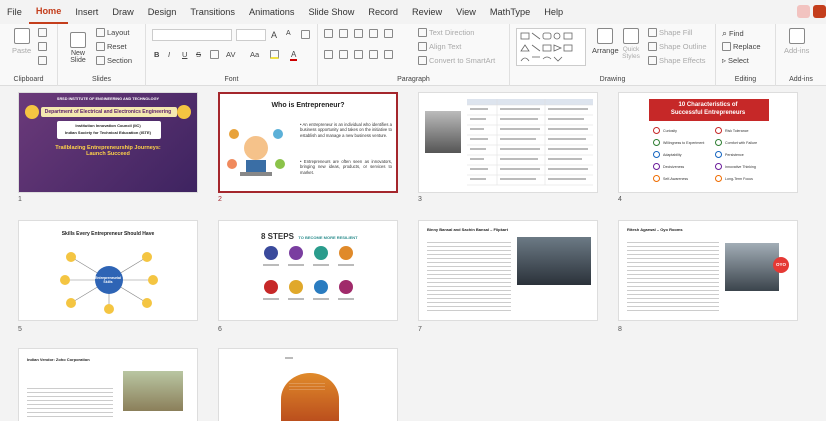  Describe the element at coordinates (14, 12) in the screenshot. I see `menu-file: File` at that location.